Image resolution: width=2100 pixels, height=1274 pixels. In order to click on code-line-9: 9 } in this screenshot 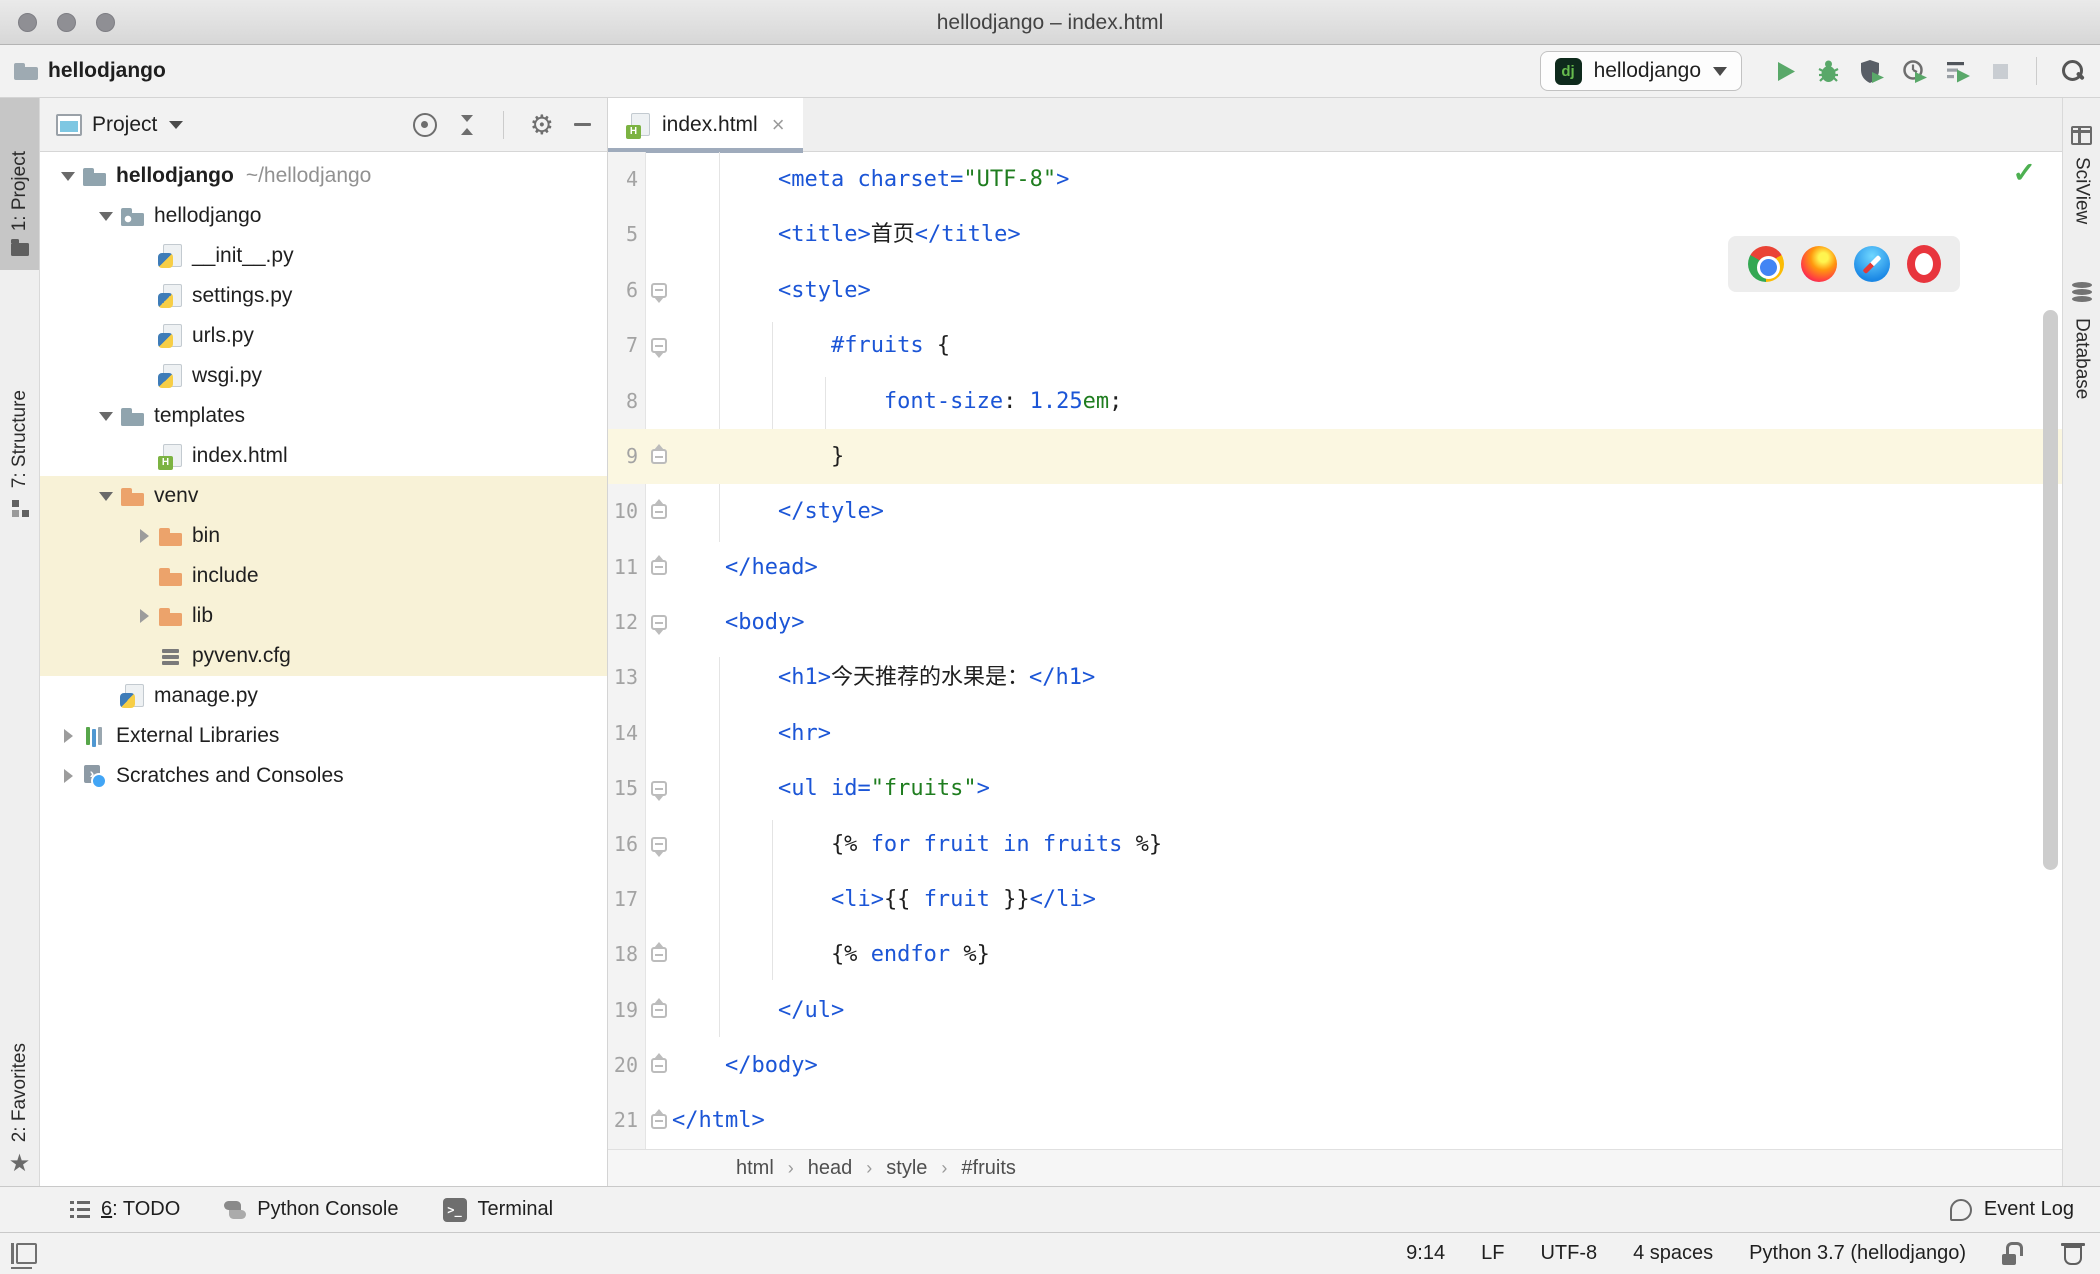, I will do `click(1335, 456)`.